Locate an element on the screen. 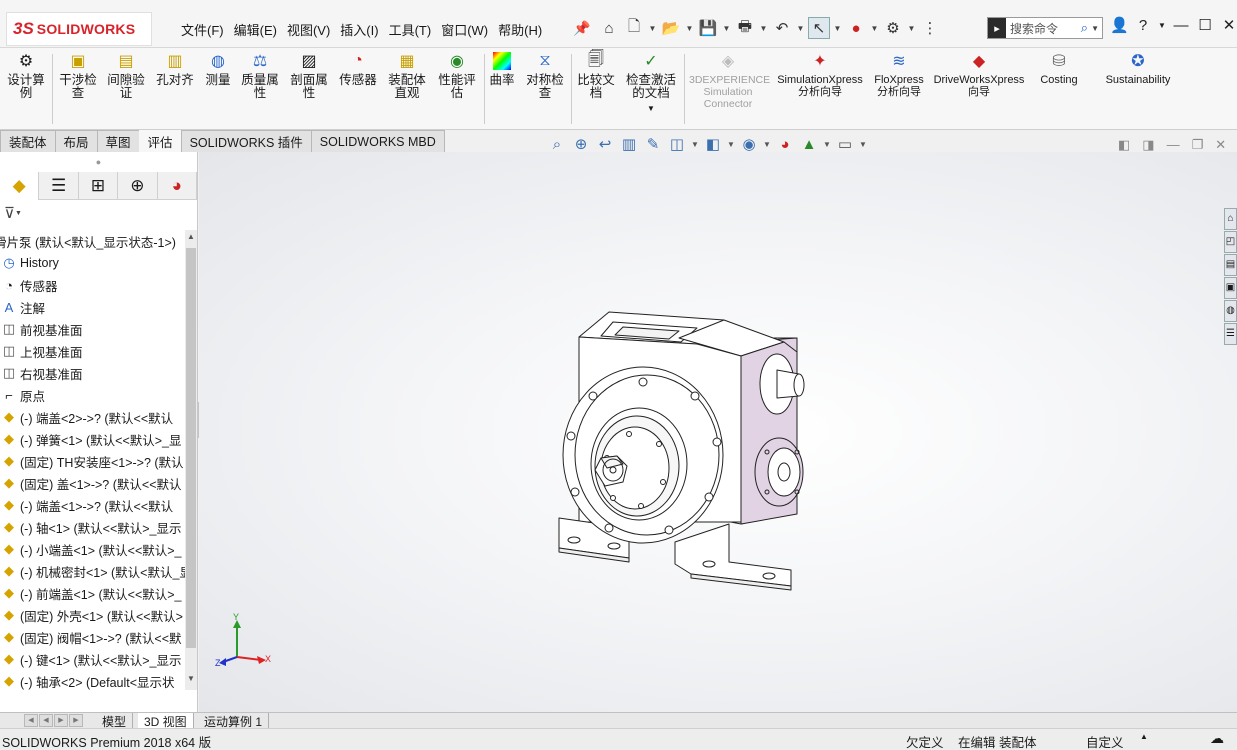 The width and height of the screenshot is (1237, 750). rebuild-traffic-light-icon: ● is located at coordinates (856, 28).